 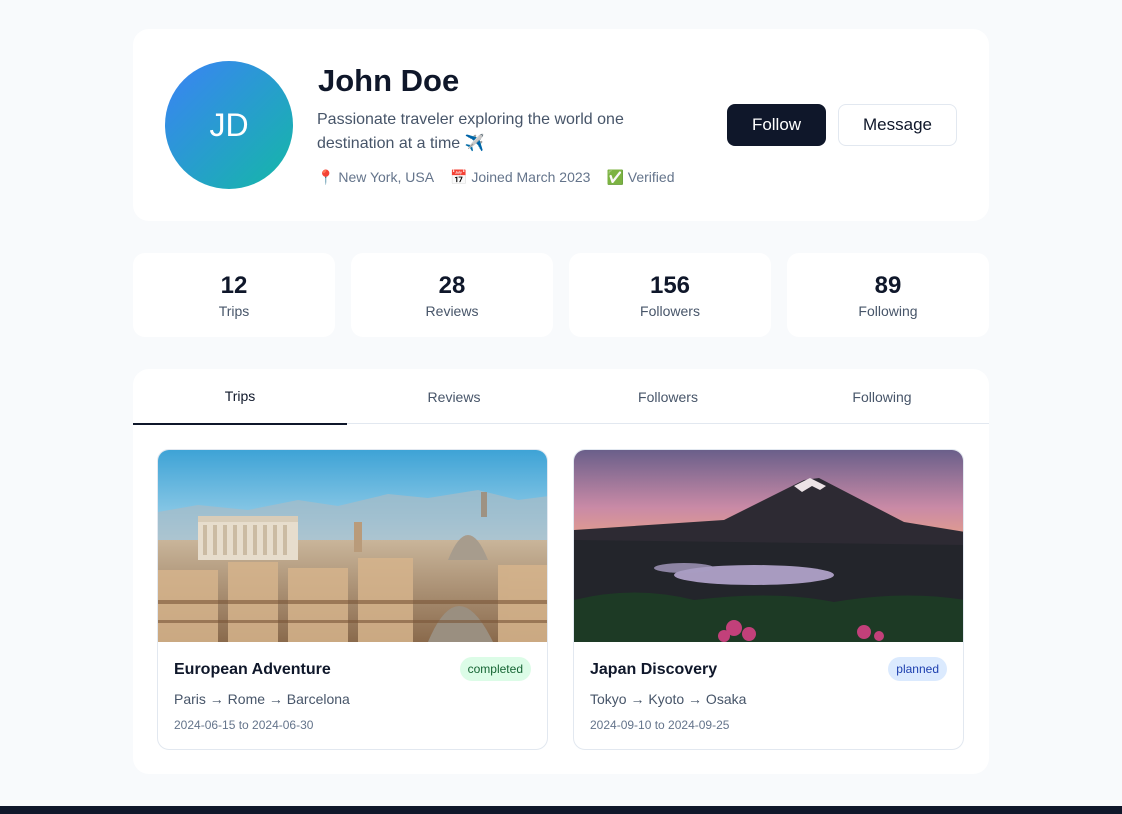 I want to click on stat-label: Followers, so click(x=670, y=311).